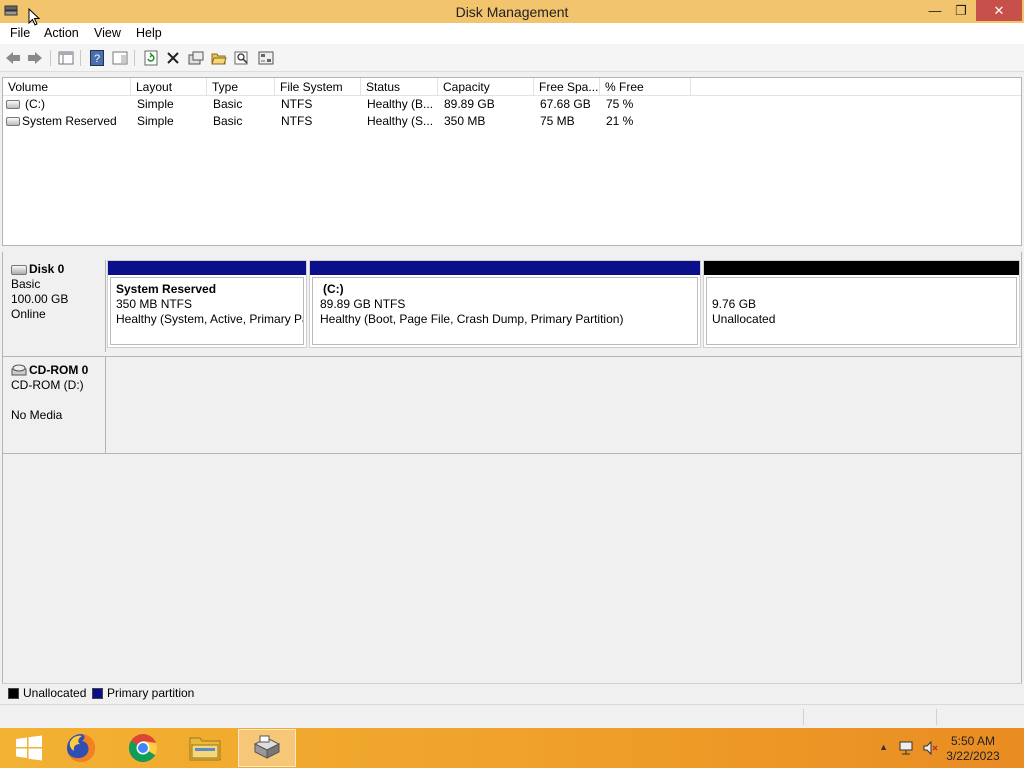 This screenshot has height=768, width=1024. What do you see at coordinates (61, 33) in the screenshot?
I see `menu-action: Action` at bounding box center [61, 33].